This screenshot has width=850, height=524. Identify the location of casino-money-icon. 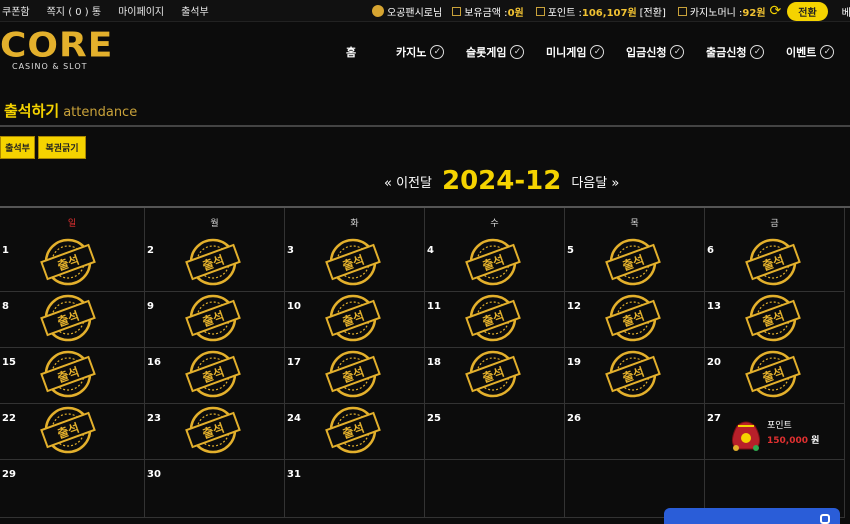
(682, 11).